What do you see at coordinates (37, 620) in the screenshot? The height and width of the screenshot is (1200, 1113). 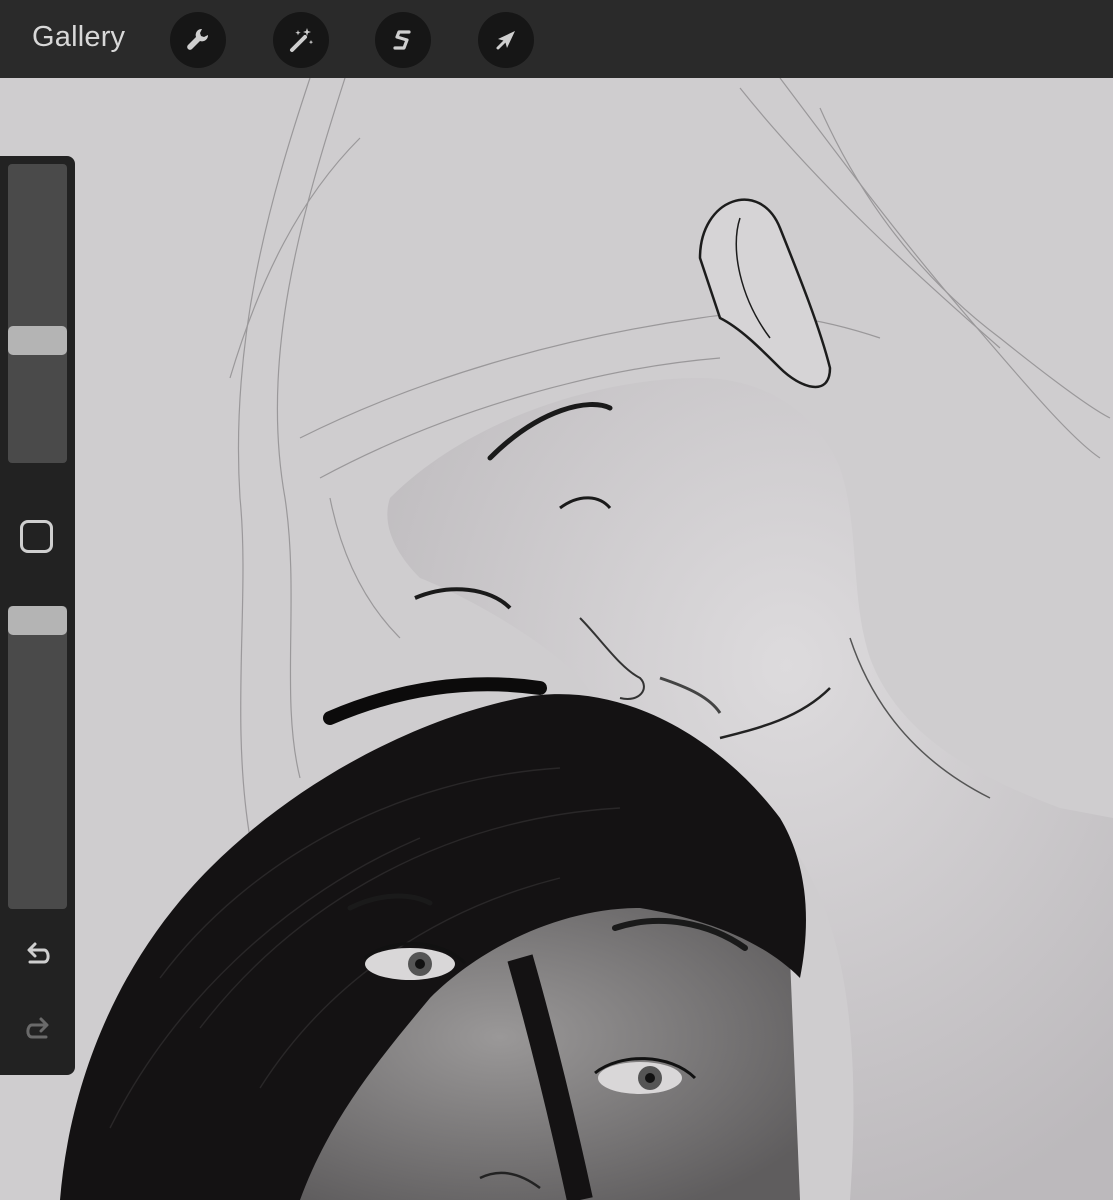 I see `brush-opacity-thumb` at bounding box center [37, 620].